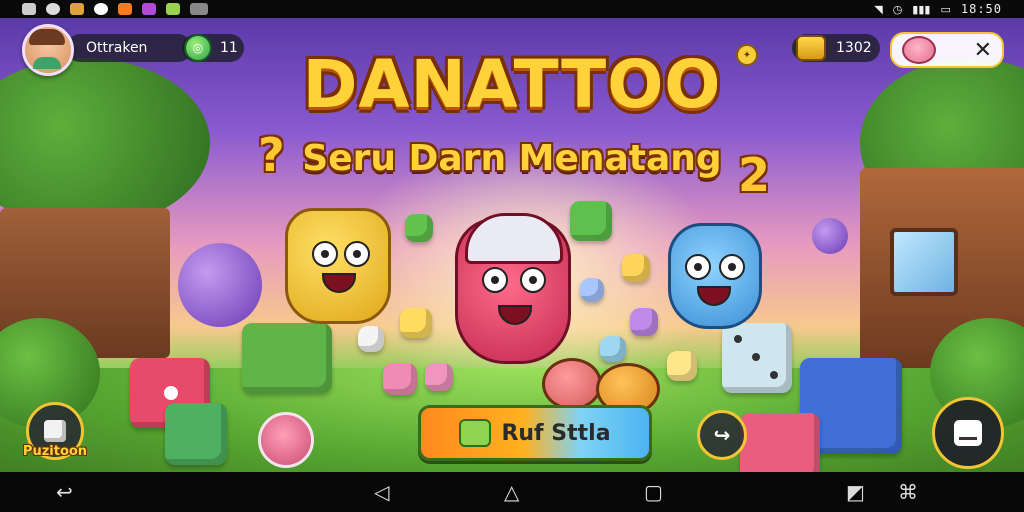  Describe the element at coordinates (213, 48) in the screenshot. I see `gem-counter: ◎ 11` at that location.